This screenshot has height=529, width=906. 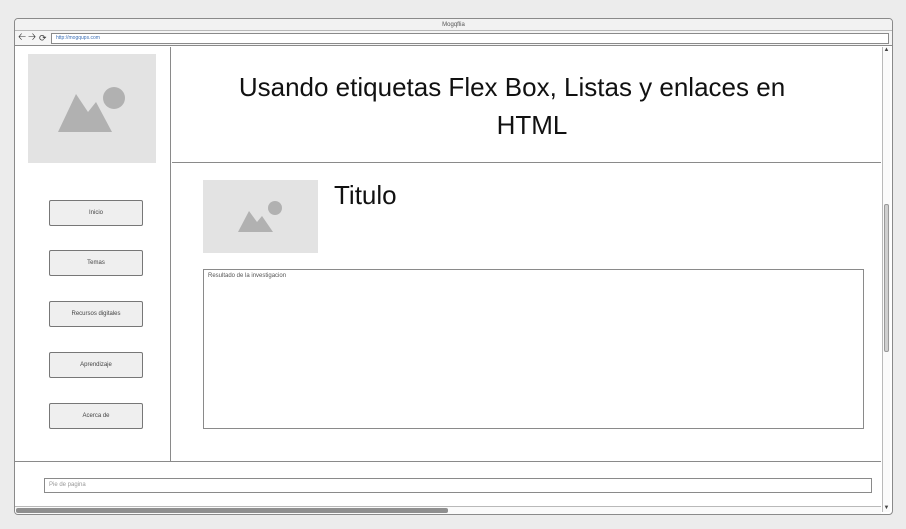 What do you see at coordinates (32, 38) in the screenshot?
I see `arrow-right-icon: 🡢` at bounding box center [32, 38].